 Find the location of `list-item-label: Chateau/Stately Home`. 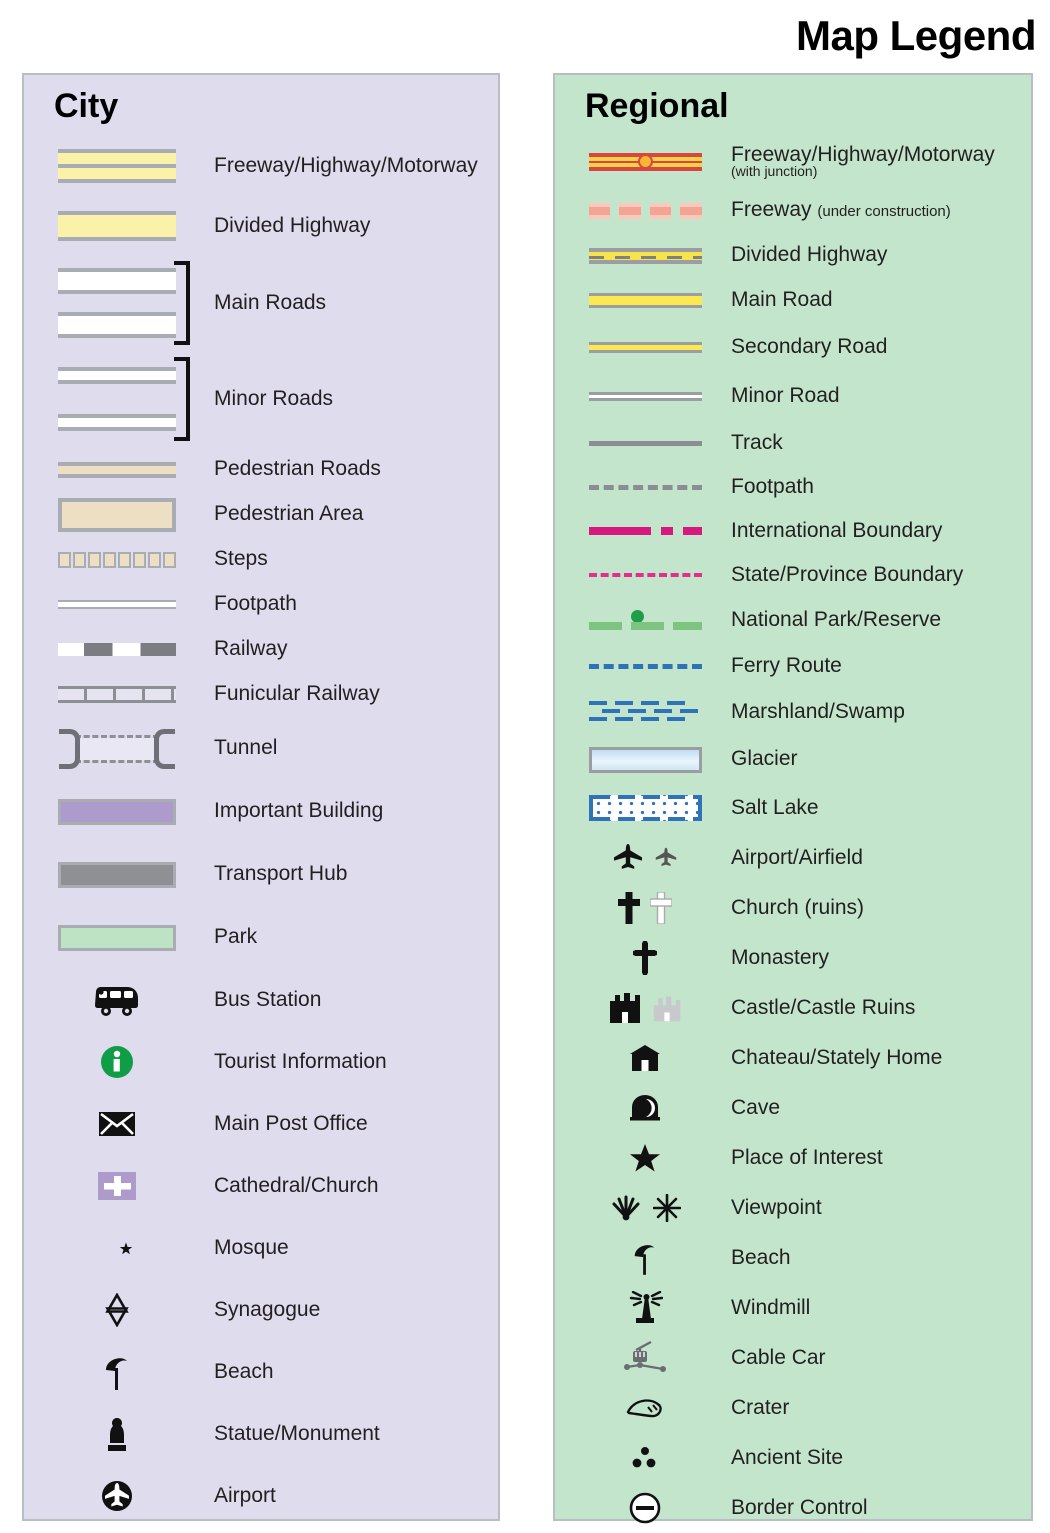

list-item-label: Chateau/Stately Home is located at coordinates (837, 1057).